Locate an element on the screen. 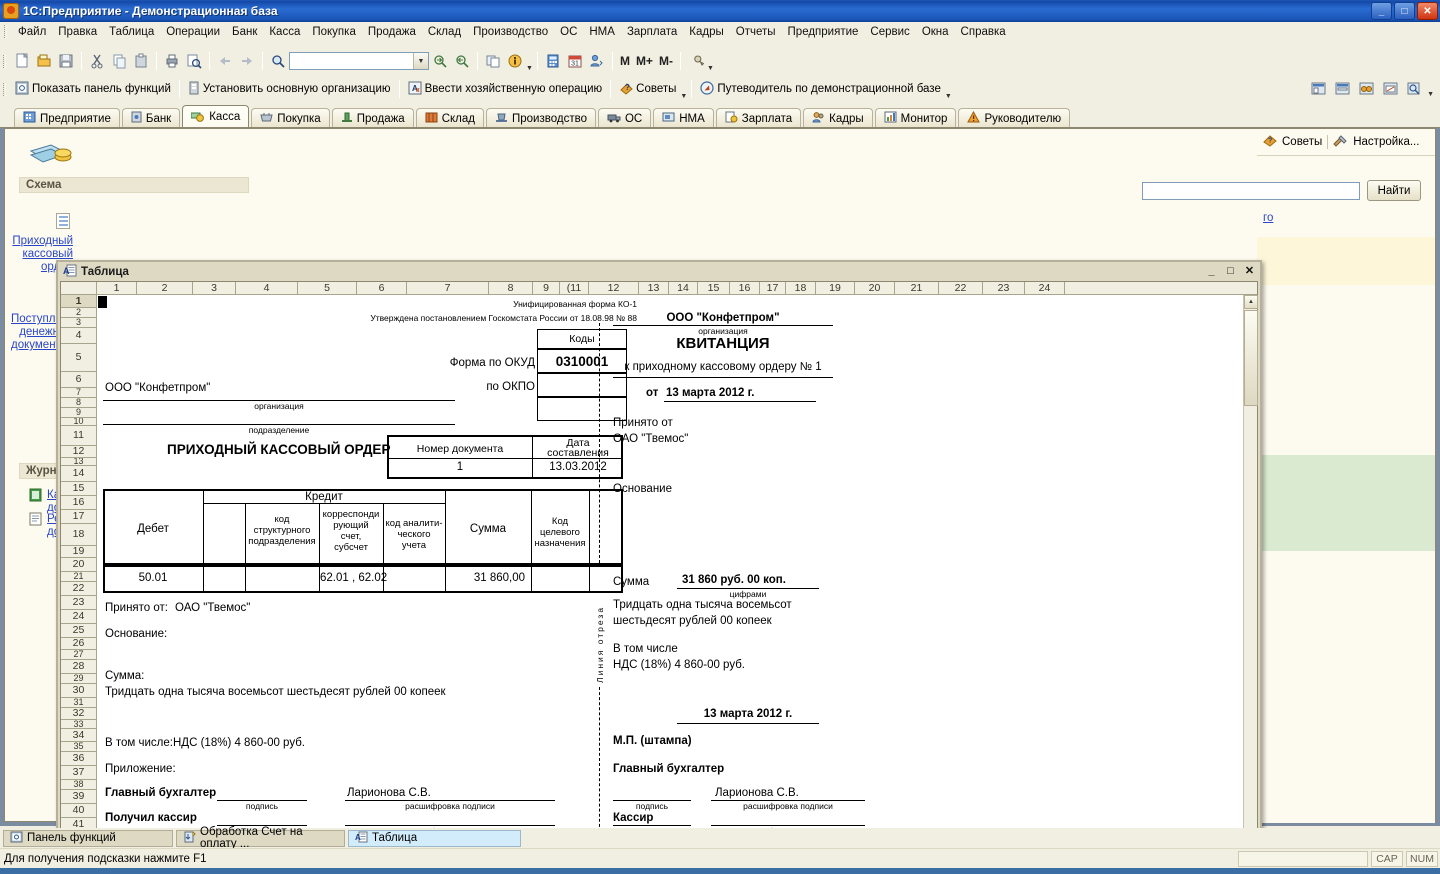  menu-item-production: Производство is located at coordinates (510, 32).